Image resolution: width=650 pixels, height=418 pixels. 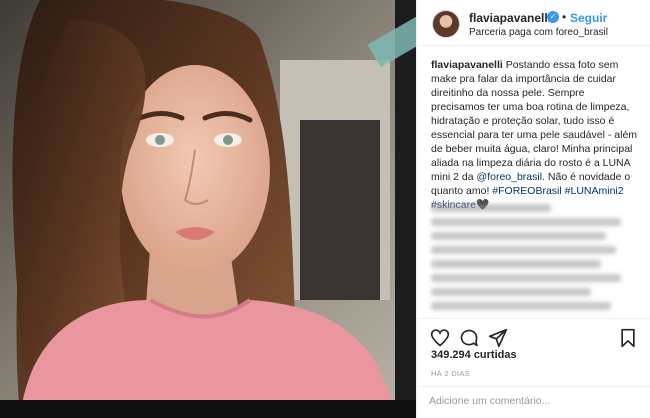 I want to click on hashtag-link: #FOREOBrasil, so click(x=526, y=191).